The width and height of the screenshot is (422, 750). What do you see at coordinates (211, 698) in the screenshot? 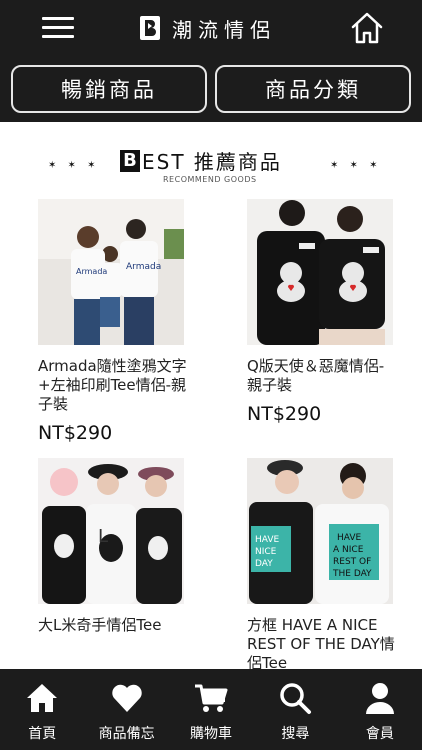
I see `cart-icon` at bounding box center [211, 698].